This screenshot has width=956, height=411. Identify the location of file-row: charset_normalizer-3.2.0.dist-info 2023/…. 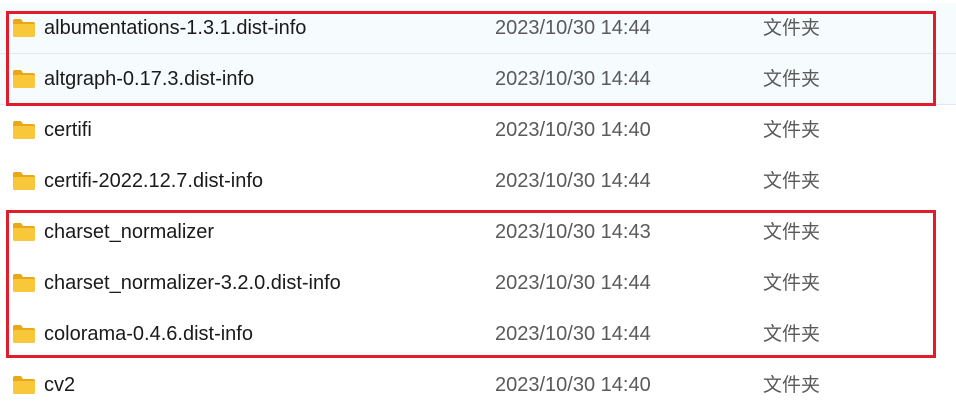
(478, 283).